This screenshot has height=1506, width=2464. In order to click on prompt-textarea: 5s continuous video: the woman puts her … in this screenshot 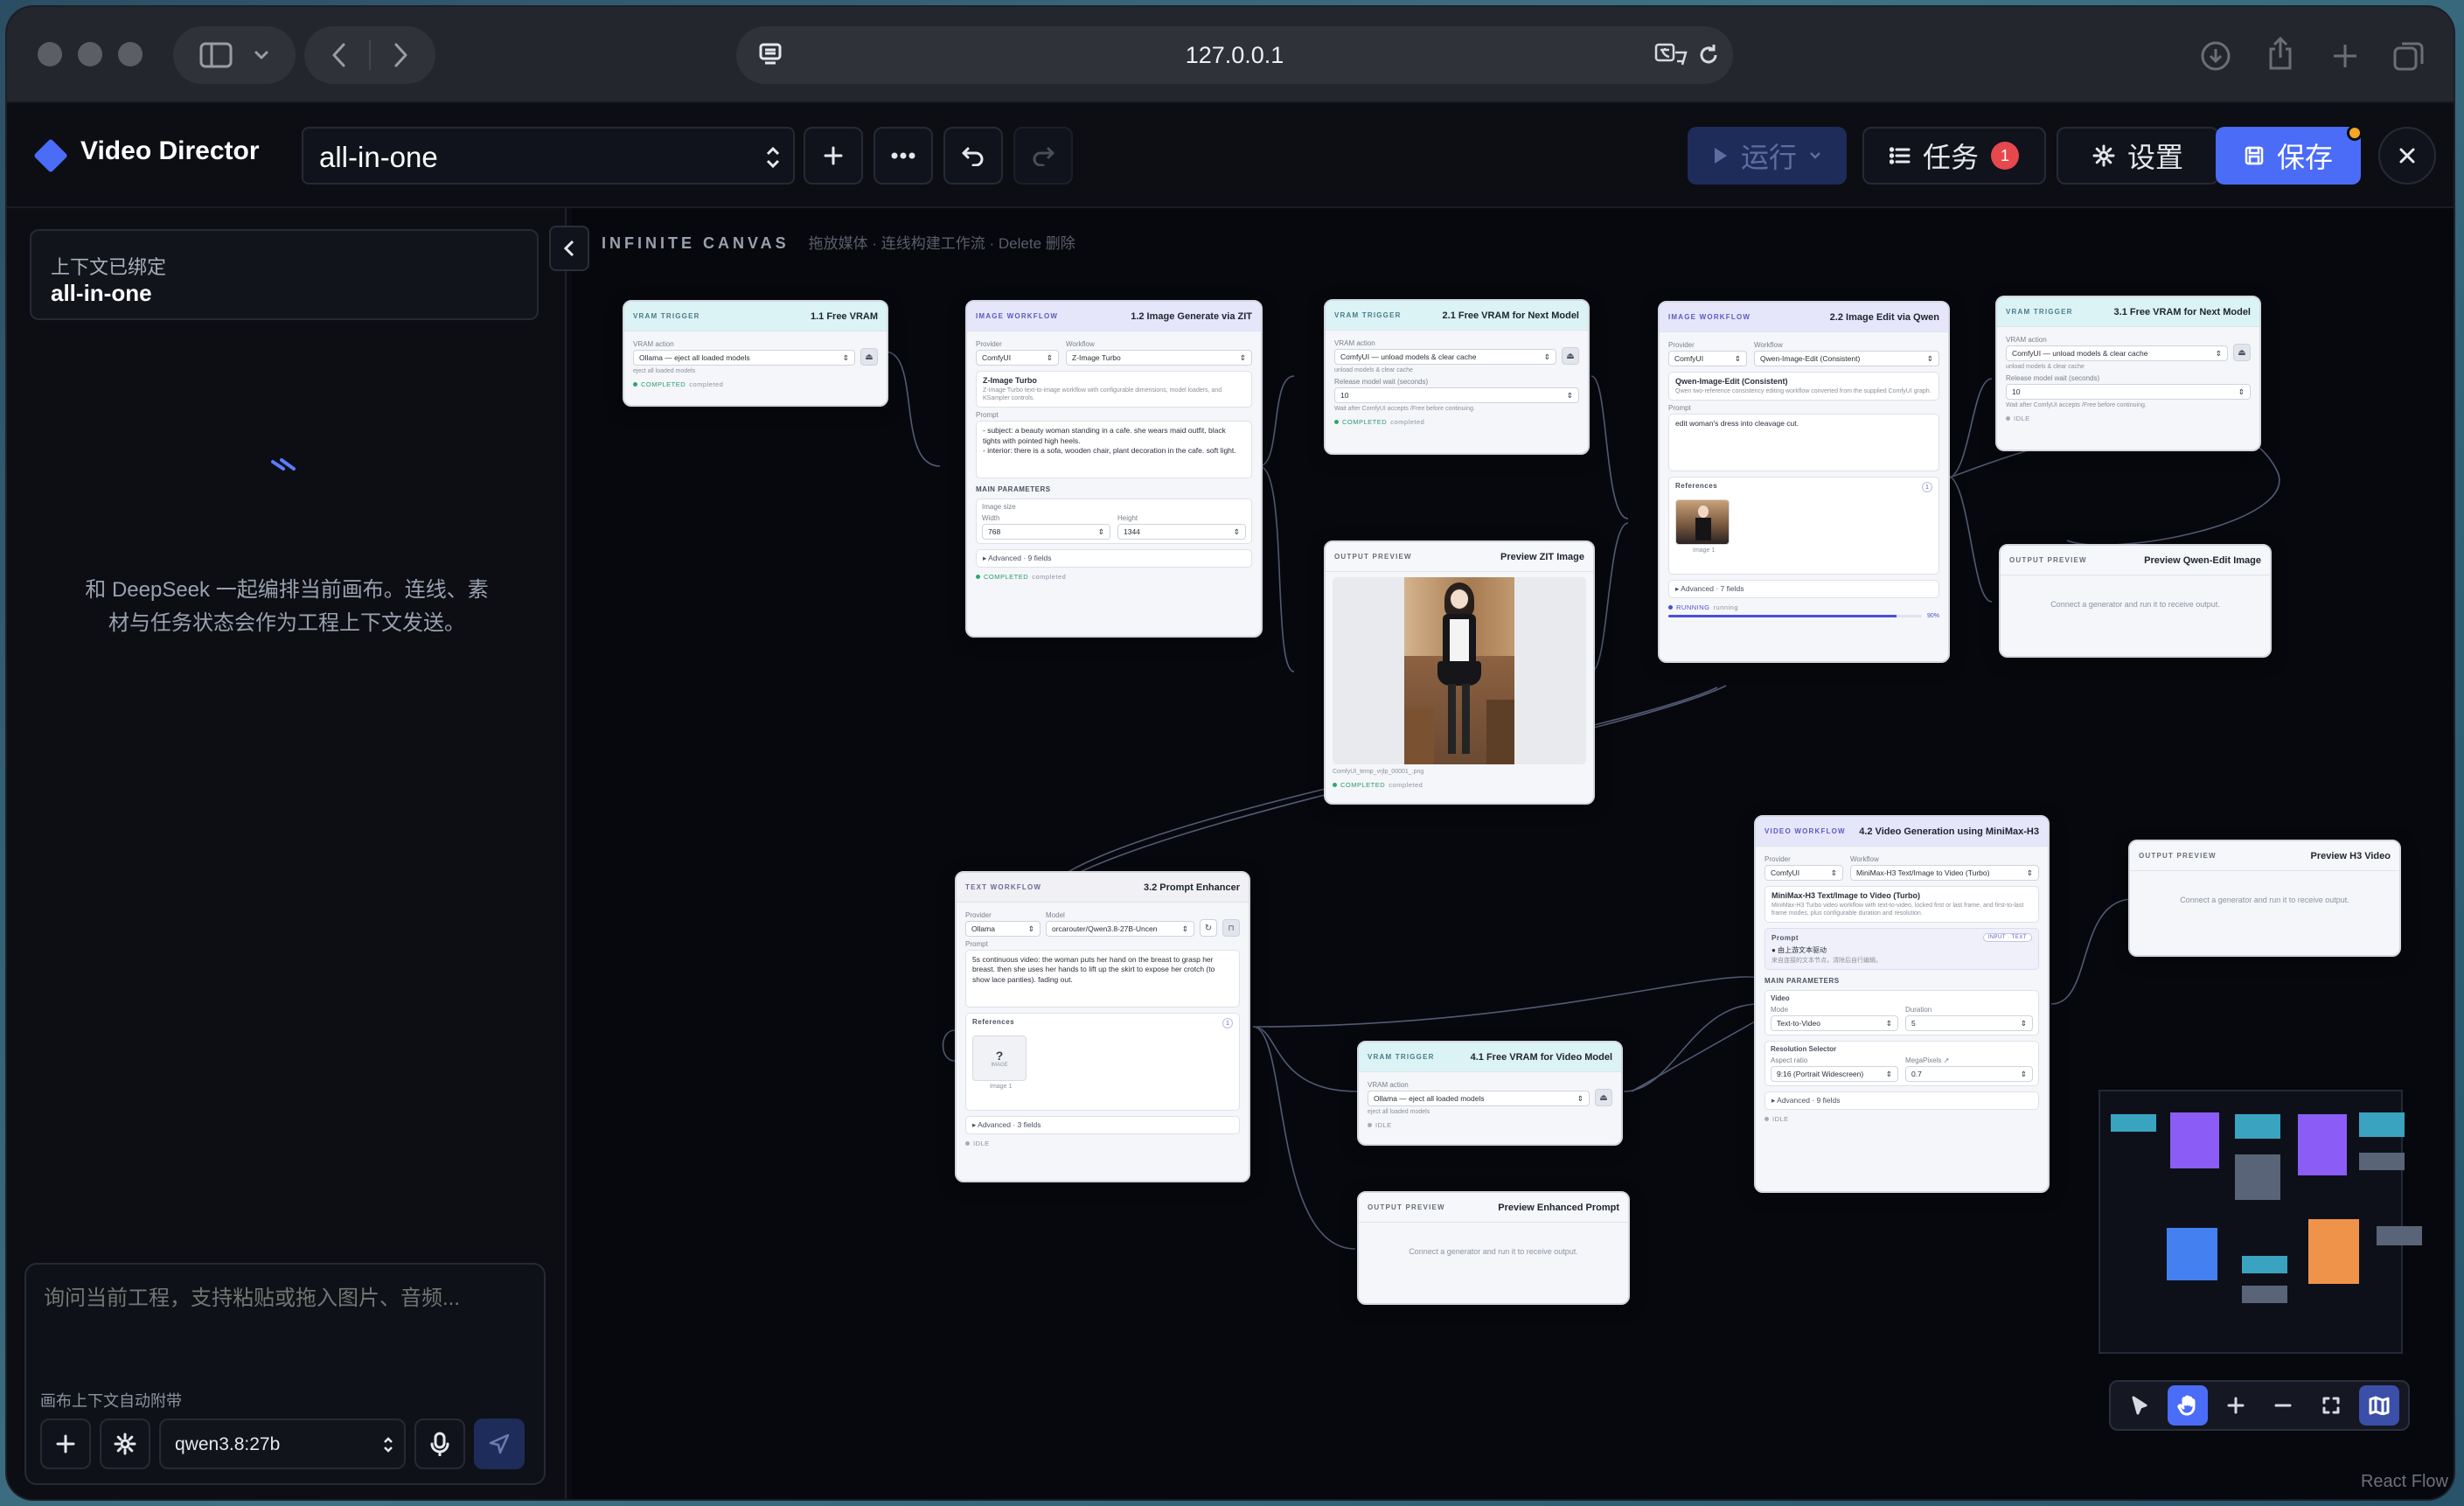, I will do `click(1102, 979)`.